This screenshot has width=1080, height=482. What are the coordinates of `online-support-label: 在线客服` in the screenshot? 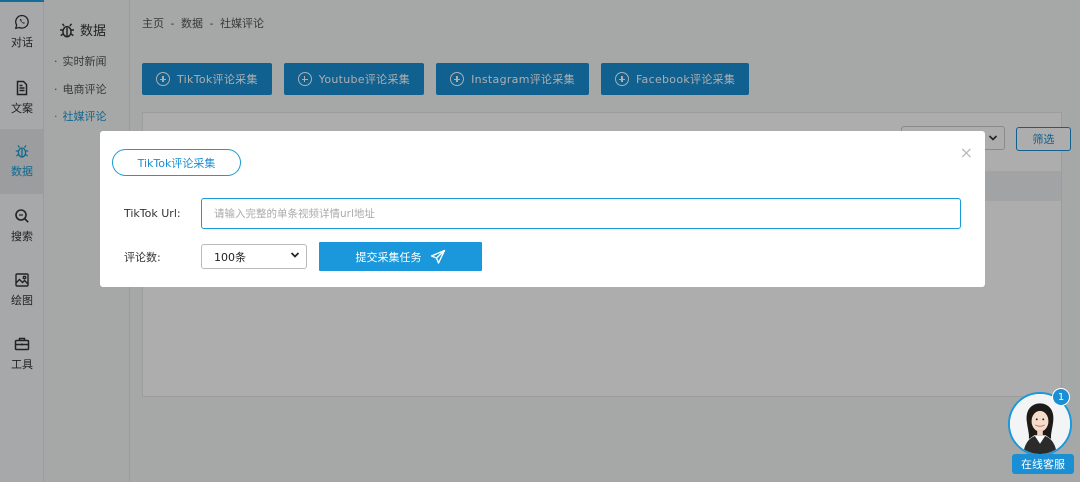 It's located at (1043, 464).